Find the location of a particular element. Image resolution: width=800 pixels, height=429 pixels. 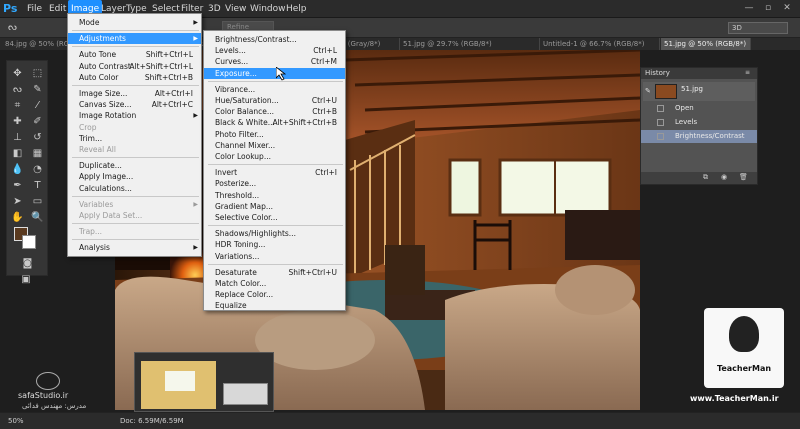

trash-icon: 🗑 is located at coordinates (743, 177).